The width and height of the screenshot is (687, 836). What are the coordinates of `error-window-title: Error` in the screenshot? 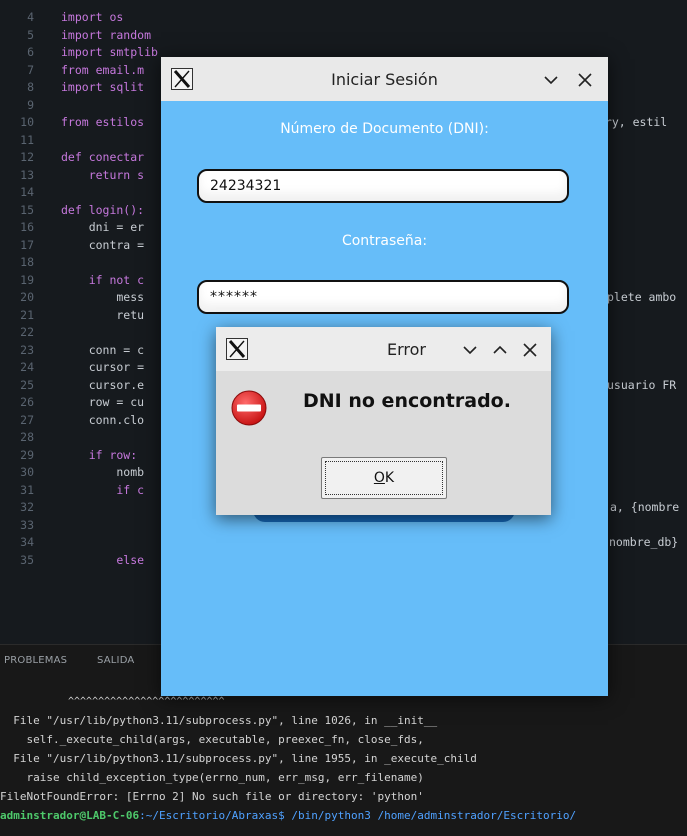 It's located at (406, 349).